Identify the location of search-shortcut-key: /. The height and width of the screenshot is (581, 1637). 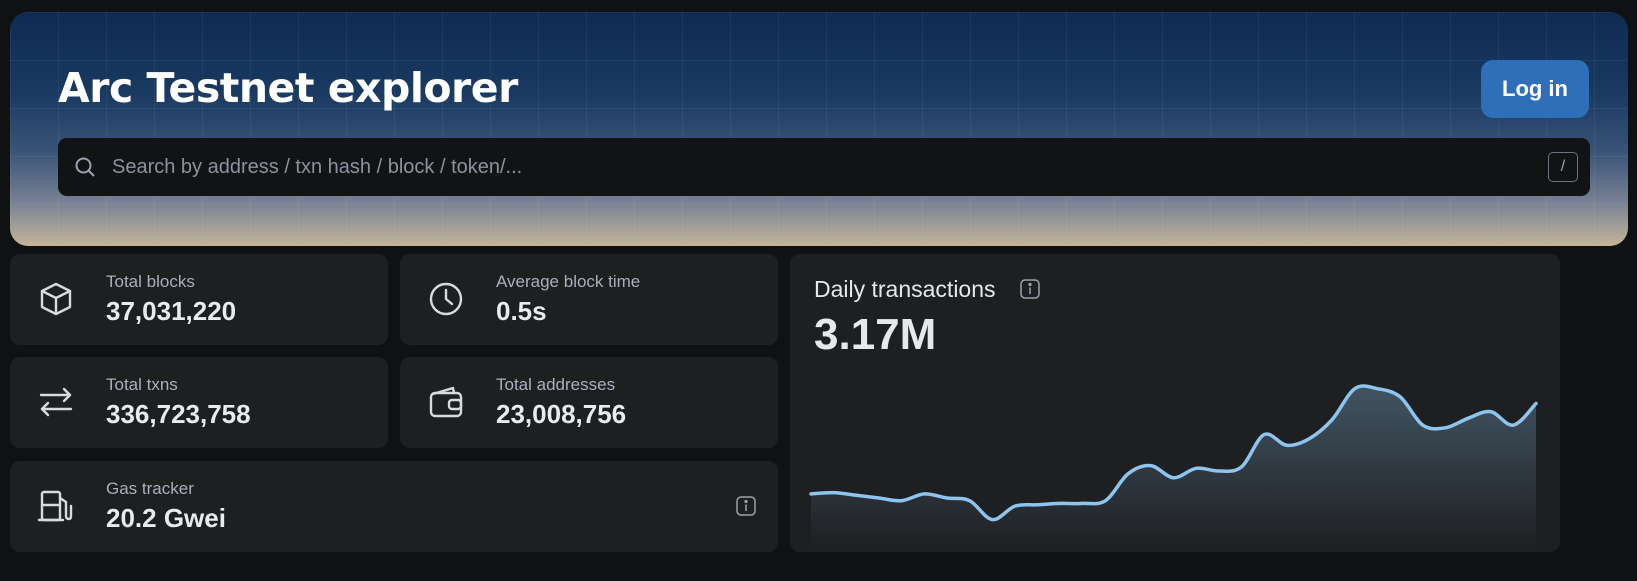
(1563, 167).